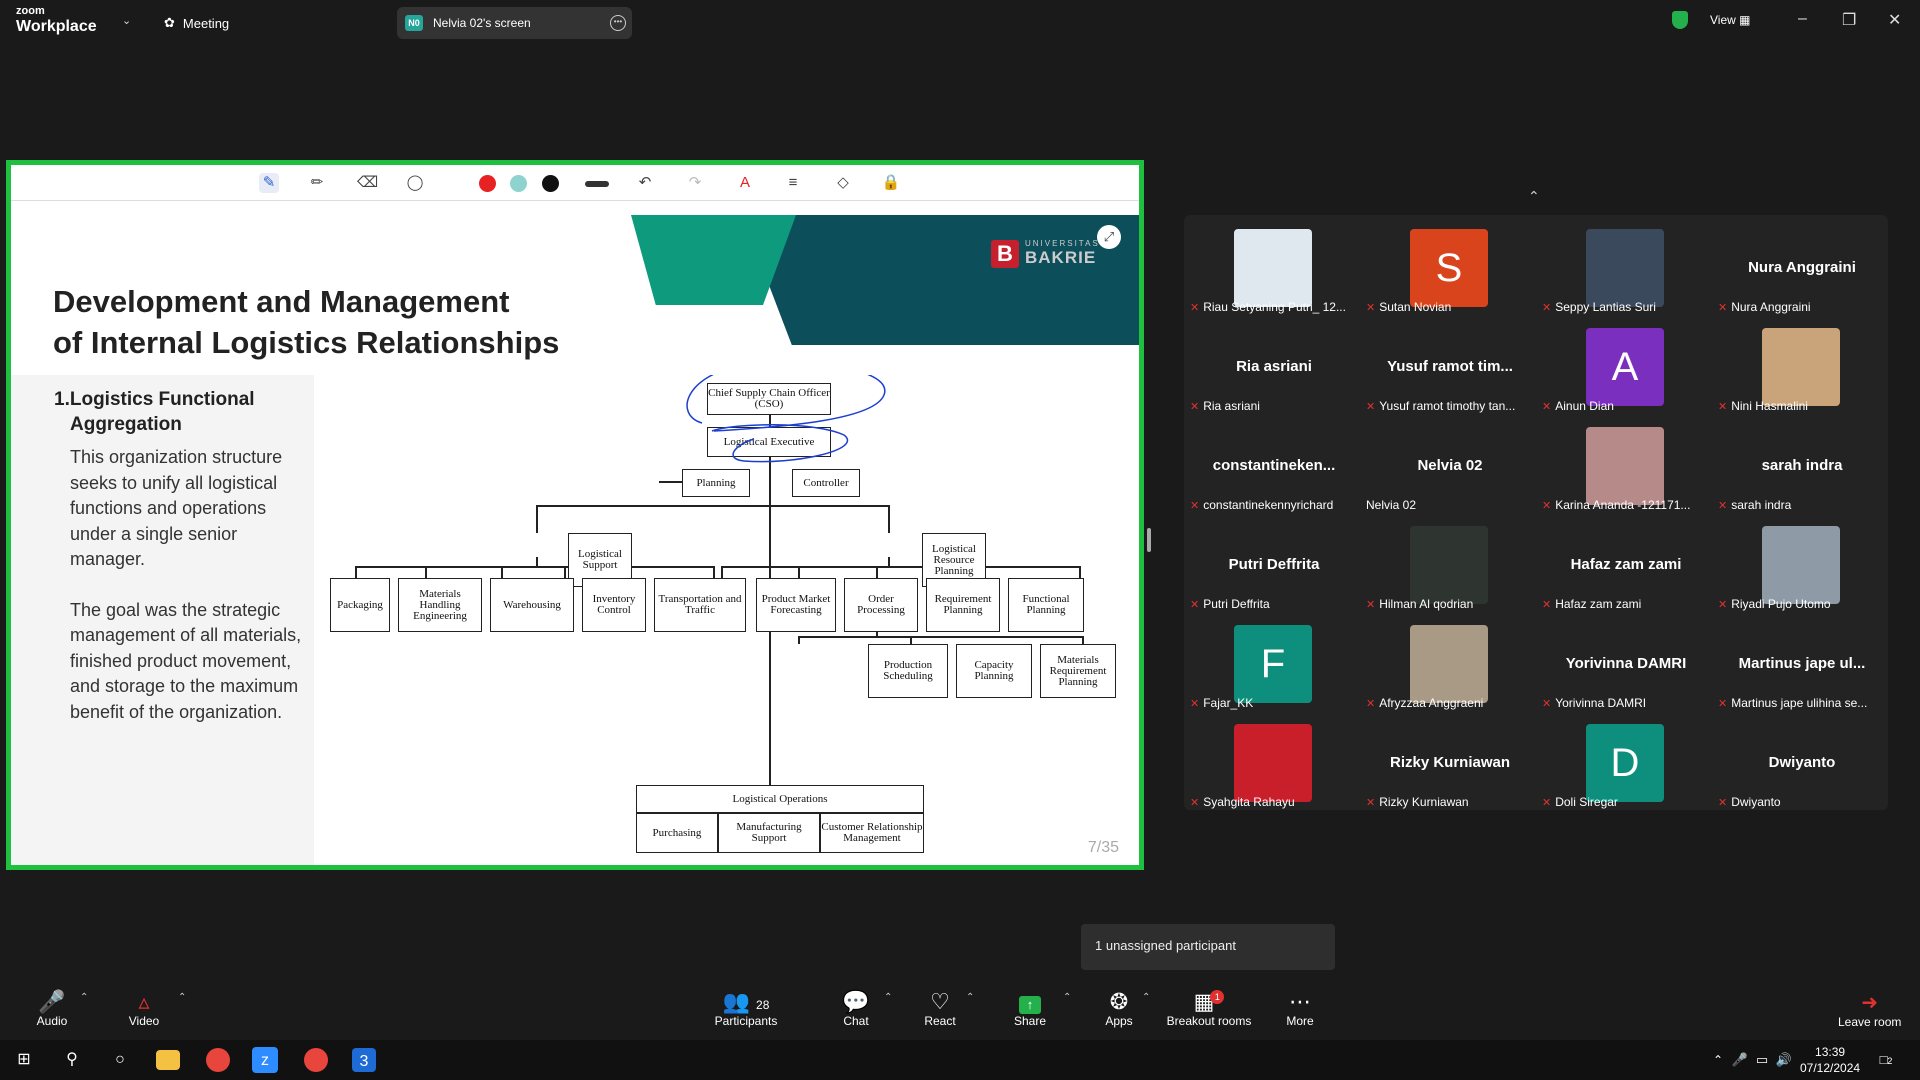 The image size is (1920, 1080). I want to click on logo-small-text: UNIVERSITAS, so click(1062, 243).